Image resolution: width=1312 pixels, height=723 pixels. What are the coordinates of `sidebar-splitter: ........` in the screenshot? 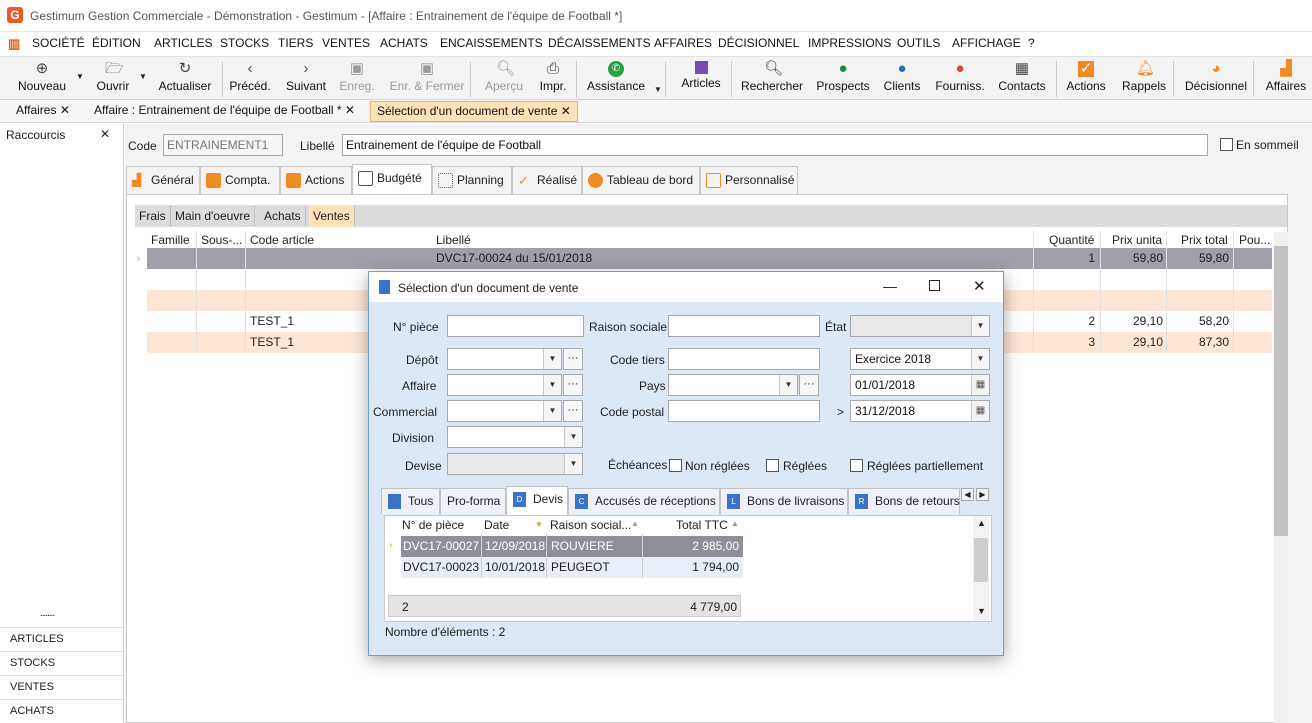 It's located at (47, 613).